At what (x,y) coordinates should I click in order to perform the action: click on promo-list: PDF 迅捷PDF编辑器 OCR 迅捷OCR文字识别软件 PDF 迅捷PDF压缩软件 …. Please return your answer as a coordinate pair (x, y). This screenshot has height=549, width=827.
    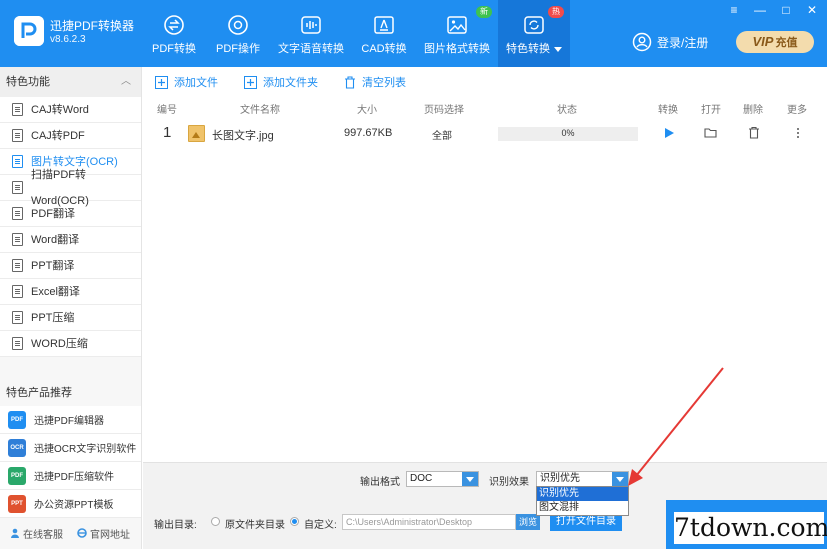
    Looking at the image, I should click on (70, 462).